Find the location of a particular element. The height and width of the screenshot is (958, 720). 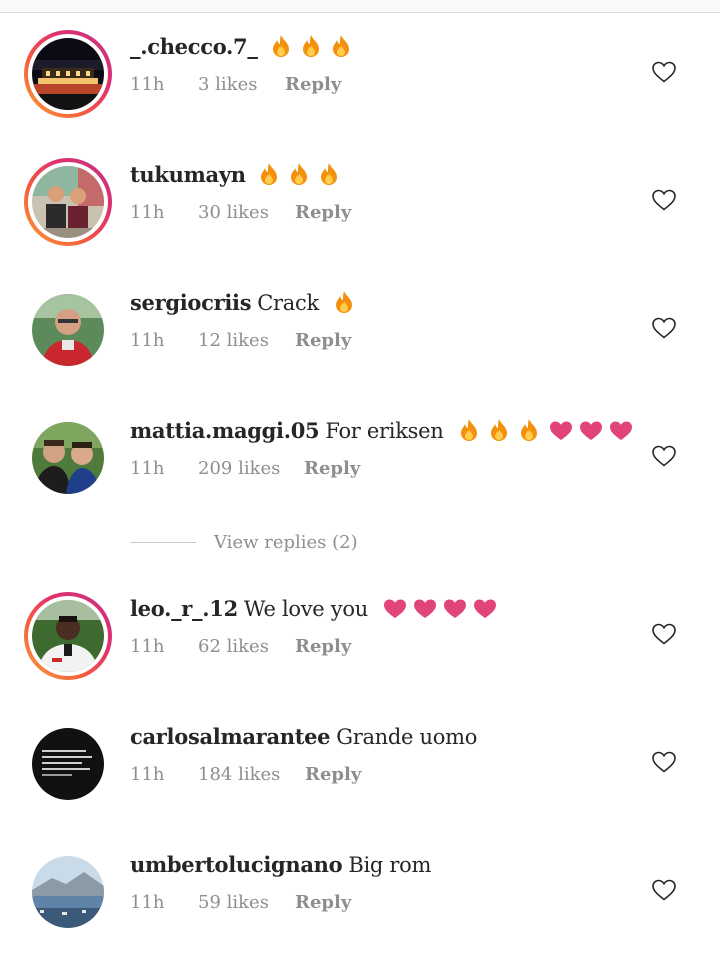

comment-username: mattia.maggi.05 is located at coordinates (225, 430).